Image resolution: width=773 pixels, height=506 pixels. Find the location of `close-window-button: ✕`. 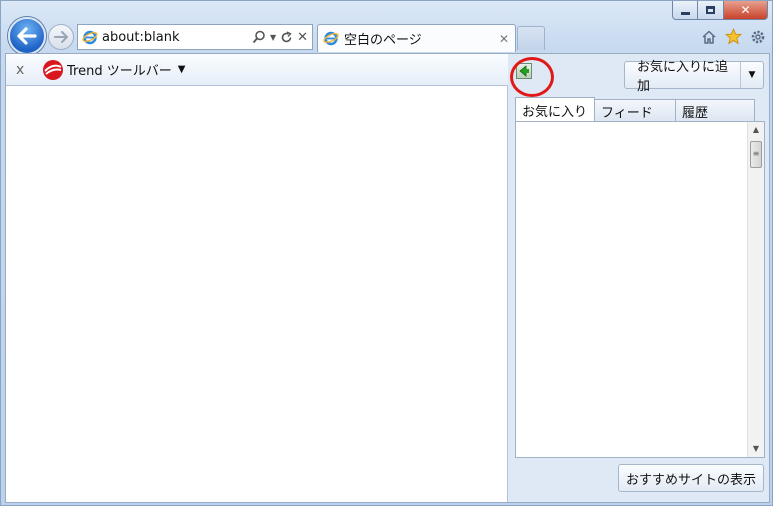

close-window-button: ✕ is located at coordinates (746, 10).